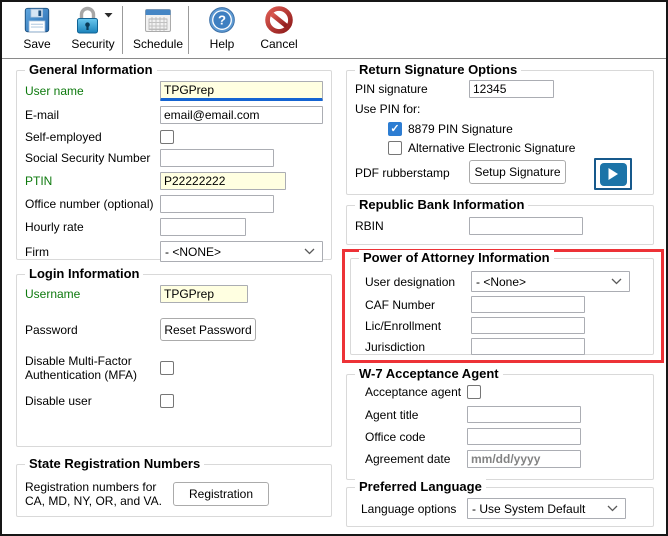 The image size is (668, 536). I want to click on user-designation-label: User designation, so click(410, 281).